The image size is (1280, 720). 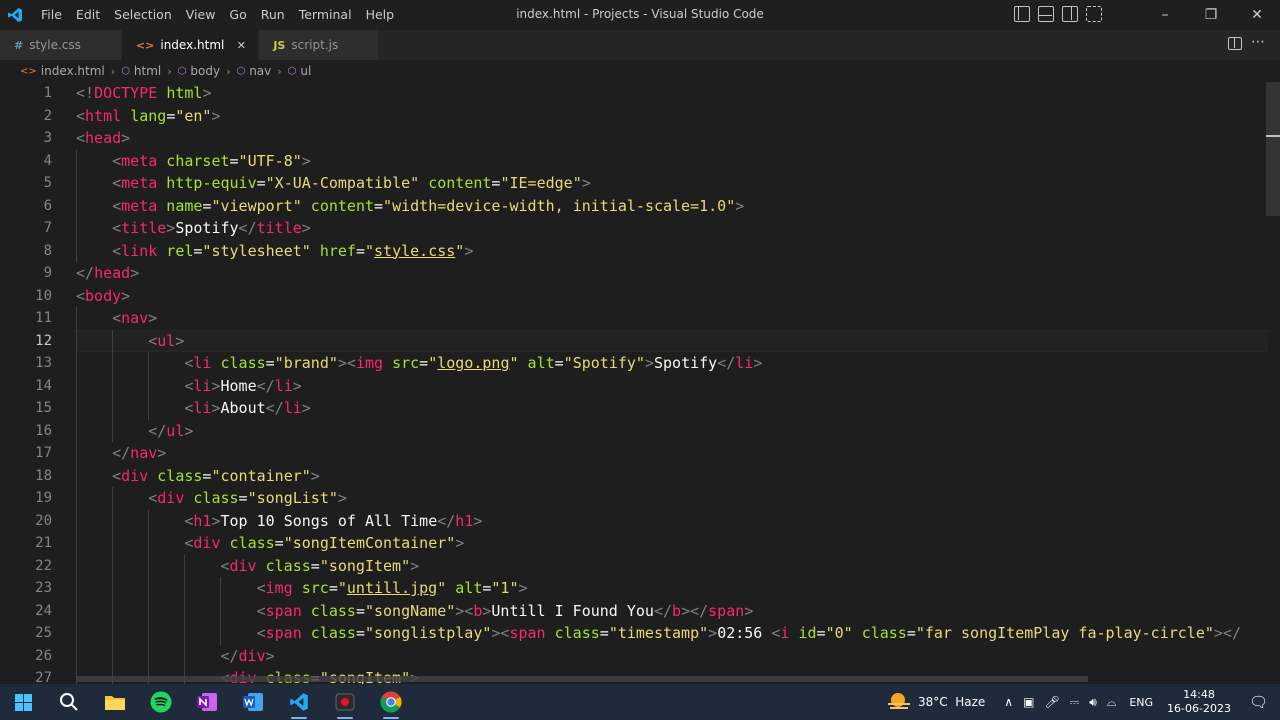 What do you see at coordinates (201, 15) in the screenshot?
I see `menu-view: View` at bounding box center [201, 15].